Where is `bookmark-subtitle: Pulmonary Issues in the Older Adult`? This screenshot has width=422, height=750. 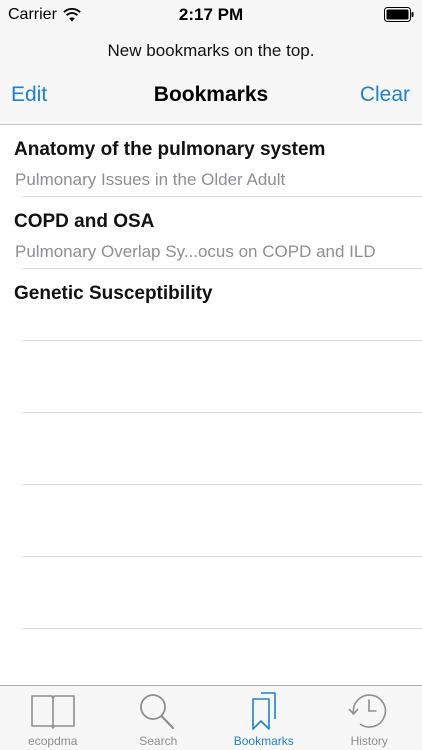
bookmark-subtitle: Pulmonary Issues in the Older Adult is located at coordinates (150, 179).